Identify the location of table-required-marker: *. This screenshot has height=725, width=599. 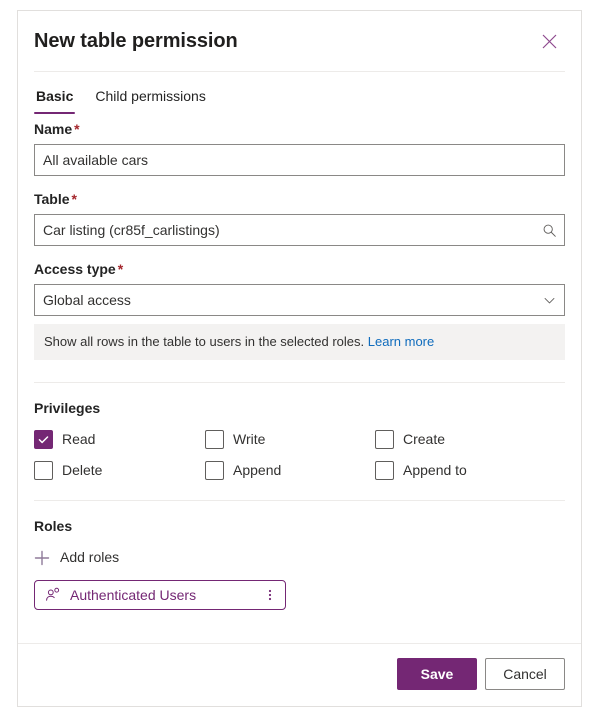
(74, 199).